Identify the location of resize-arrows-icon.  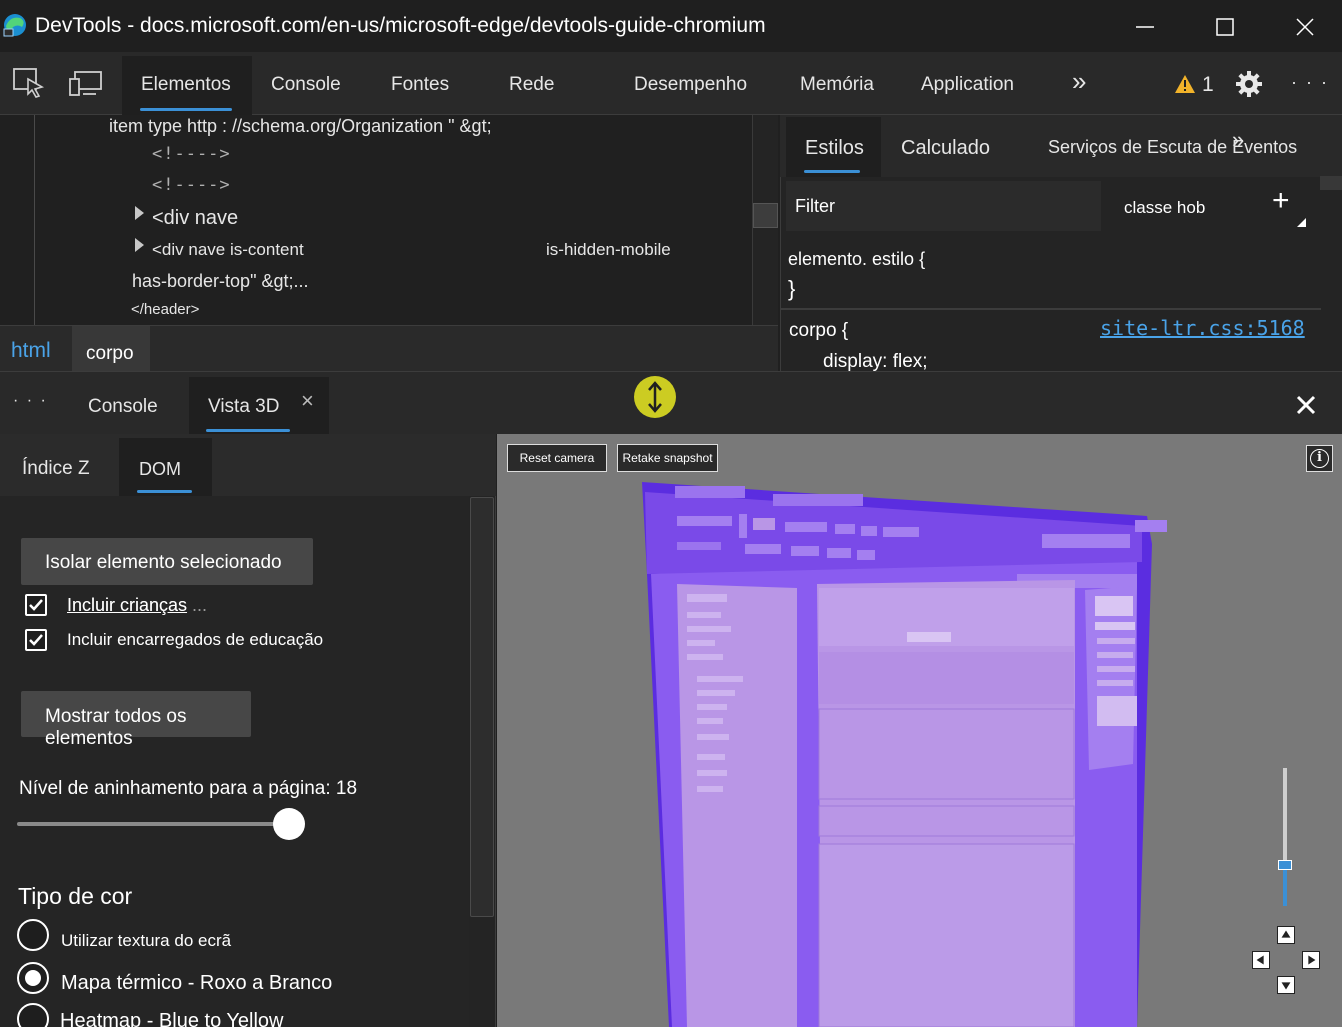
(655, 397).